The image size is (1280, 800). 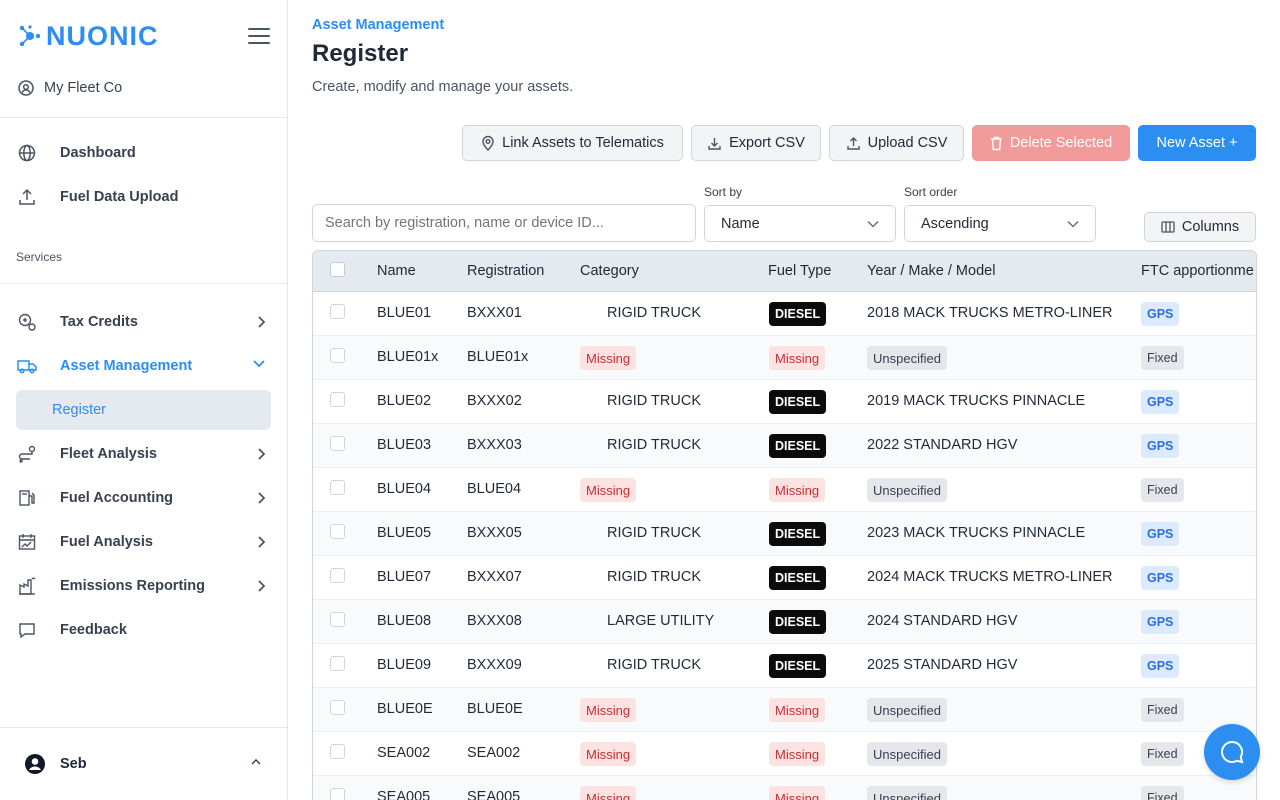 I want to click on upload-icon, so click(x=27, y=197).